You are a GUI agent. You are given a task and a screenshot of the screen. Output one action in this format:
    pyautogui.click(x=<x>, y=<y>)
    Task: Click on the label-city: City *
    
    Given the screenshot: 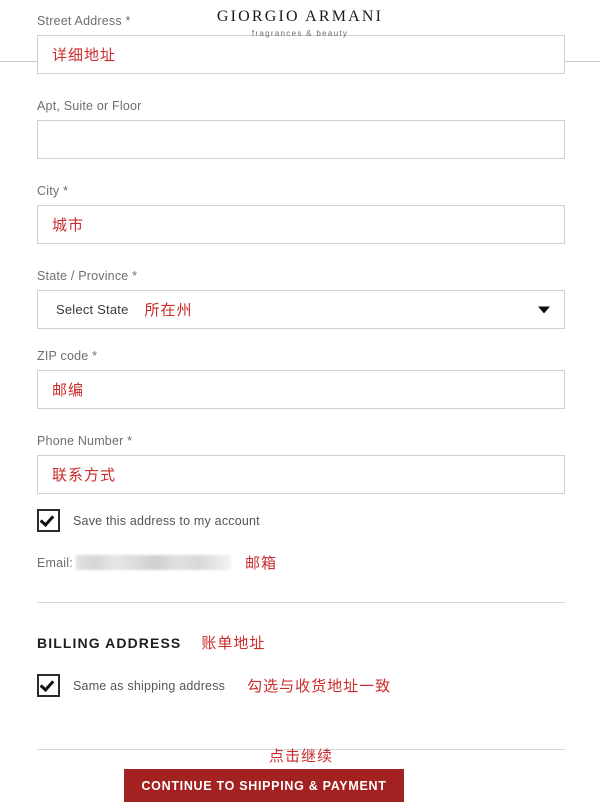 What is the action you would take?
    pyautogui.click(x=53, y=191)
    